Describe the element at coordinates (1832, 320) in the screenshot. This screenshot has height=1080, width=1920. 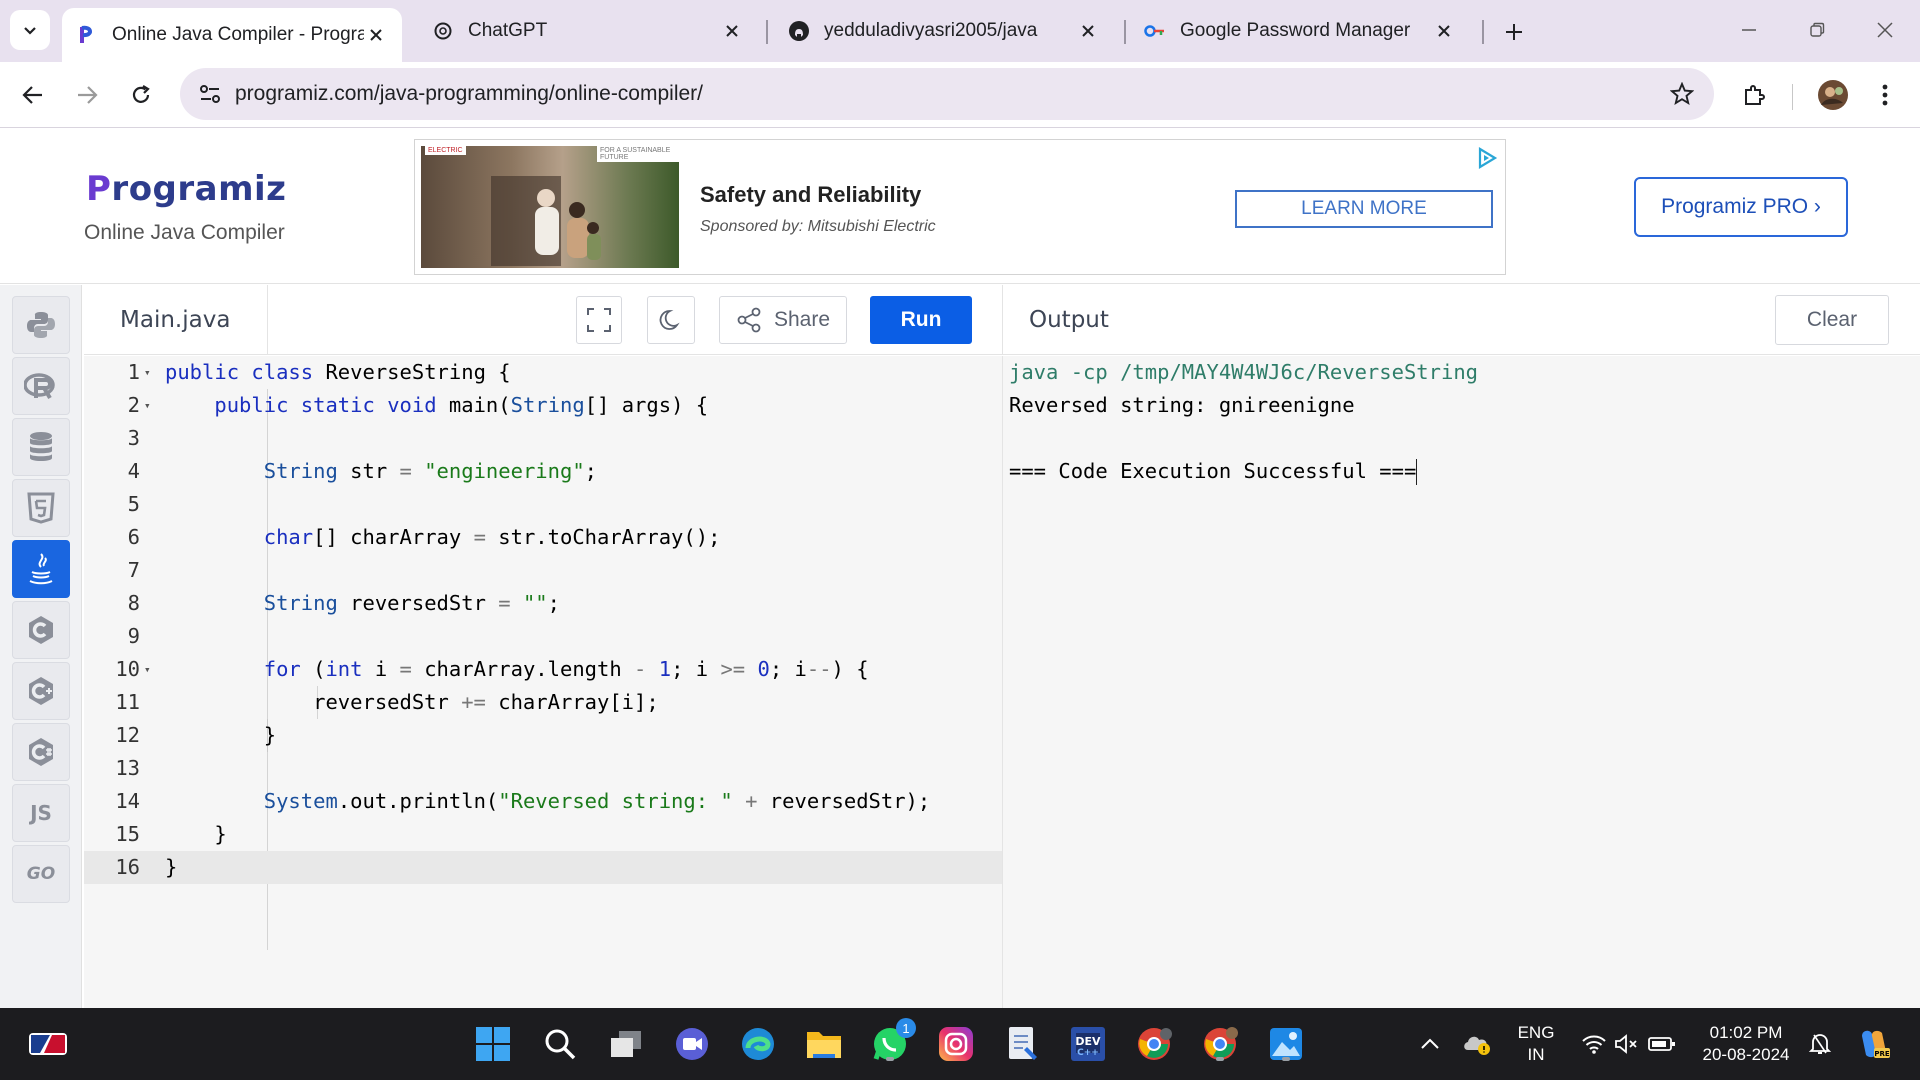
I see `clear-button: Clear` at that location.